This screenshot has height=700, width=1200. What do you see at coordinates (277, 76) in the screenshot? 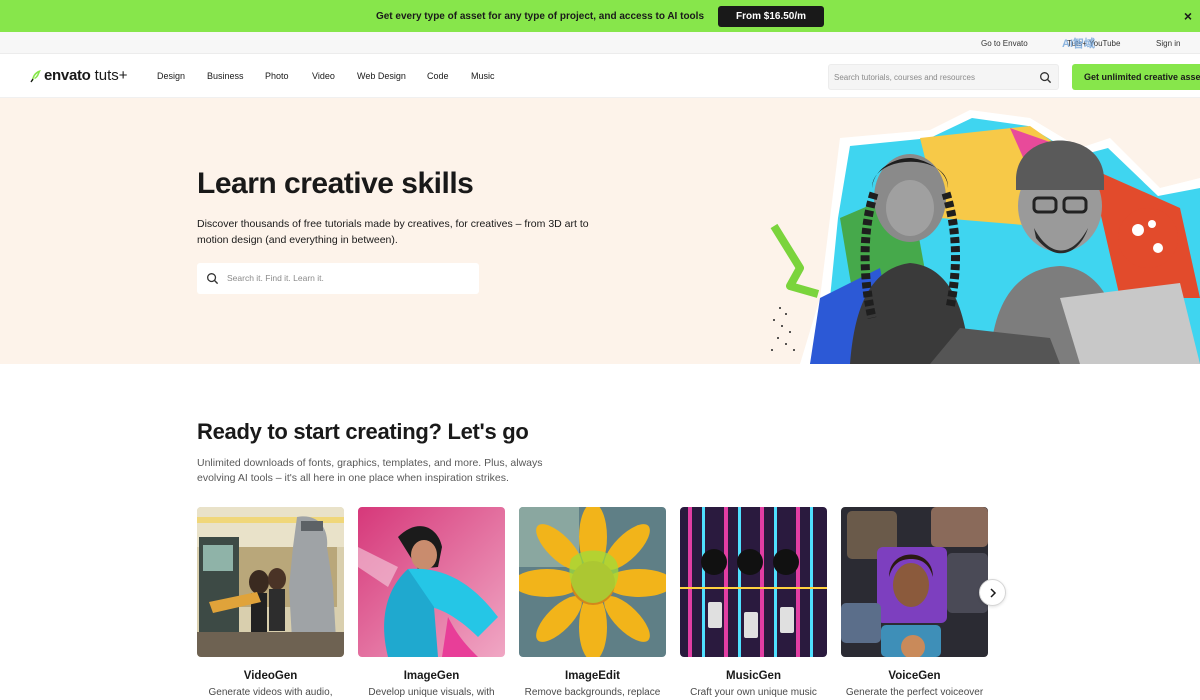
I see `nav-item-photo: Photo` at bounding box center [277, 76].